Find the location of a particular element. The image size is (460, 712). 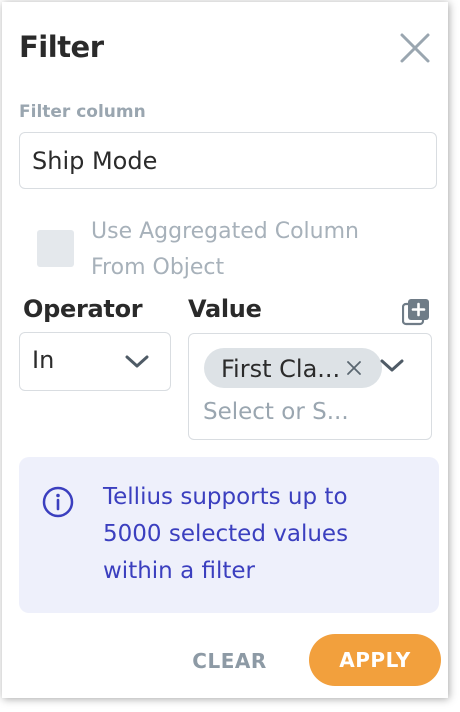

filter-column-label: Filter column is located at coordinates (82, 112).